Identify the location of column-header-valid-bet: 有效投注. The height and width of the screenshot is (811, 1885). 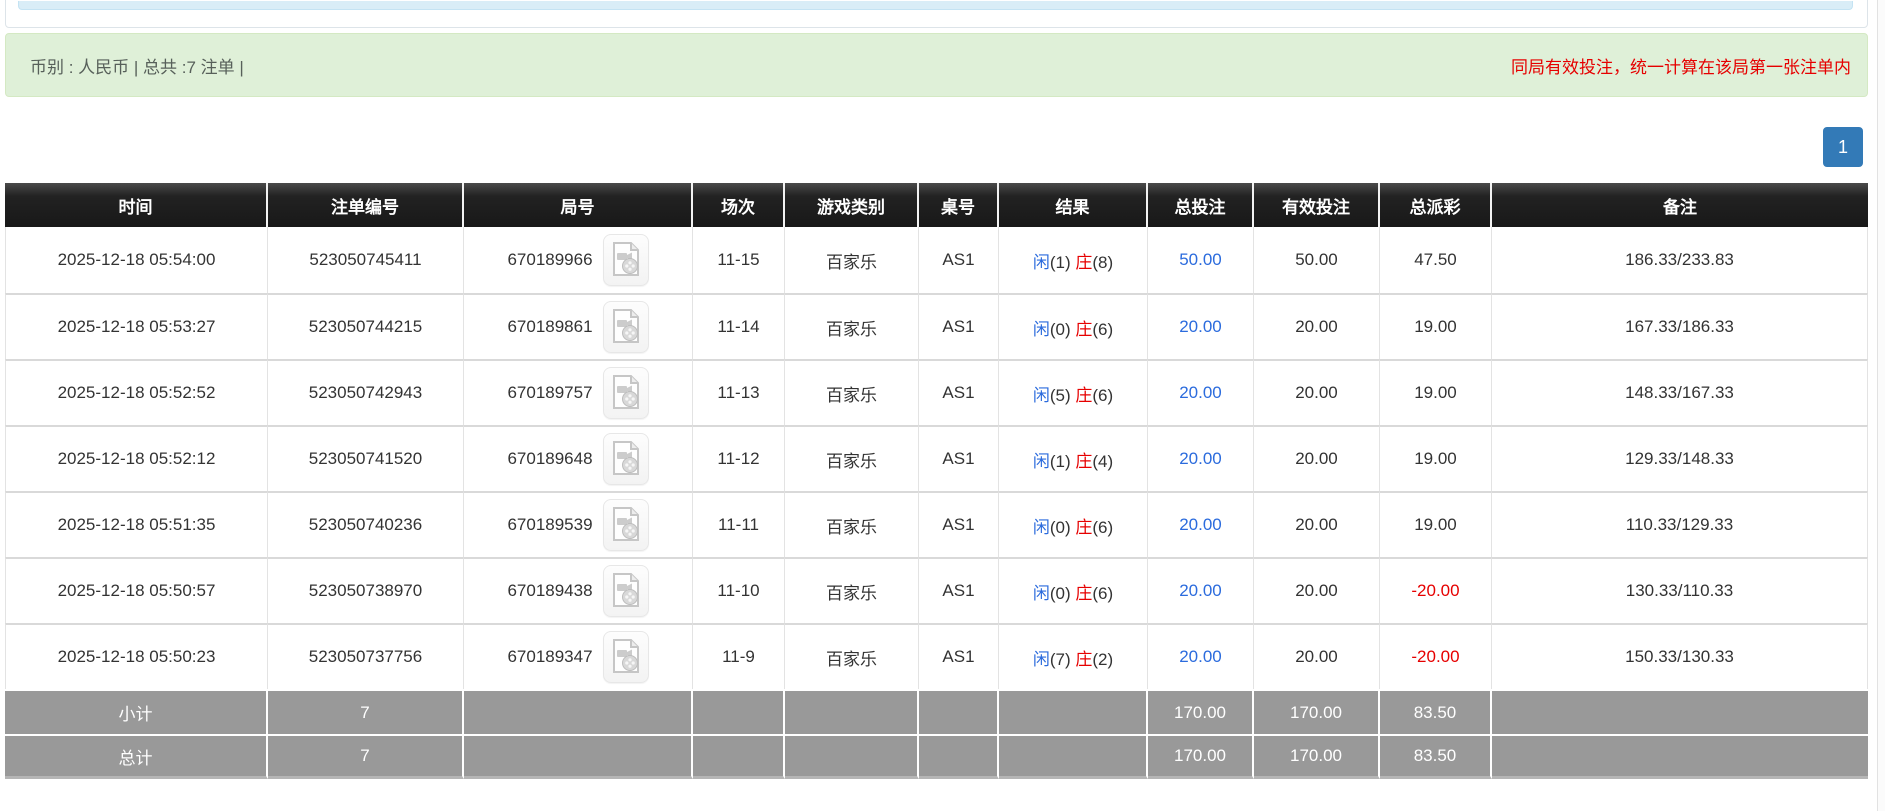
(1317, 205).